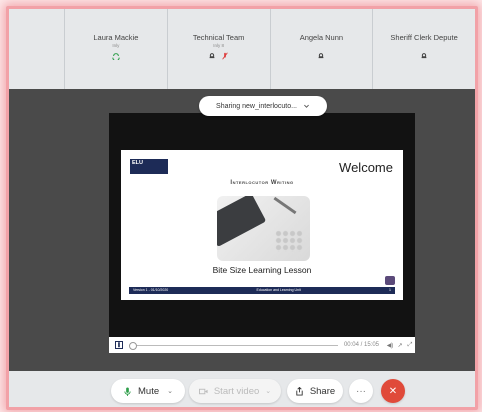 This screenshot has height=412, width=482. What do you see at coordinates (203, 391) in the screenshot?
I see `video-camera-icon` at bounding box center [203, 391].